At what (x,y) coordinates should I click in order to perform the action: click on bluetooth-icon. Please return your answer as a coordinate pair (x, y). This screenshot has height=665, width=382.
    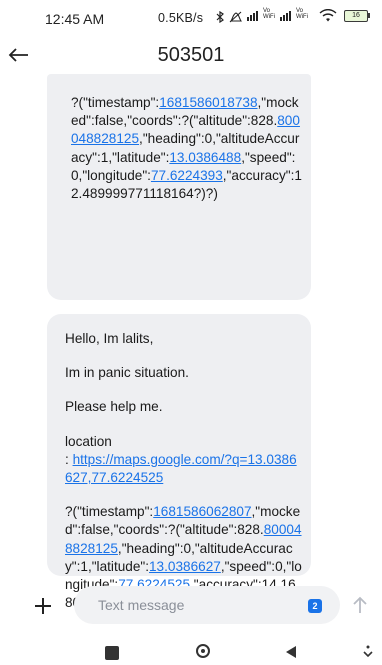
    Looking at the image, I should click on (220, 17).